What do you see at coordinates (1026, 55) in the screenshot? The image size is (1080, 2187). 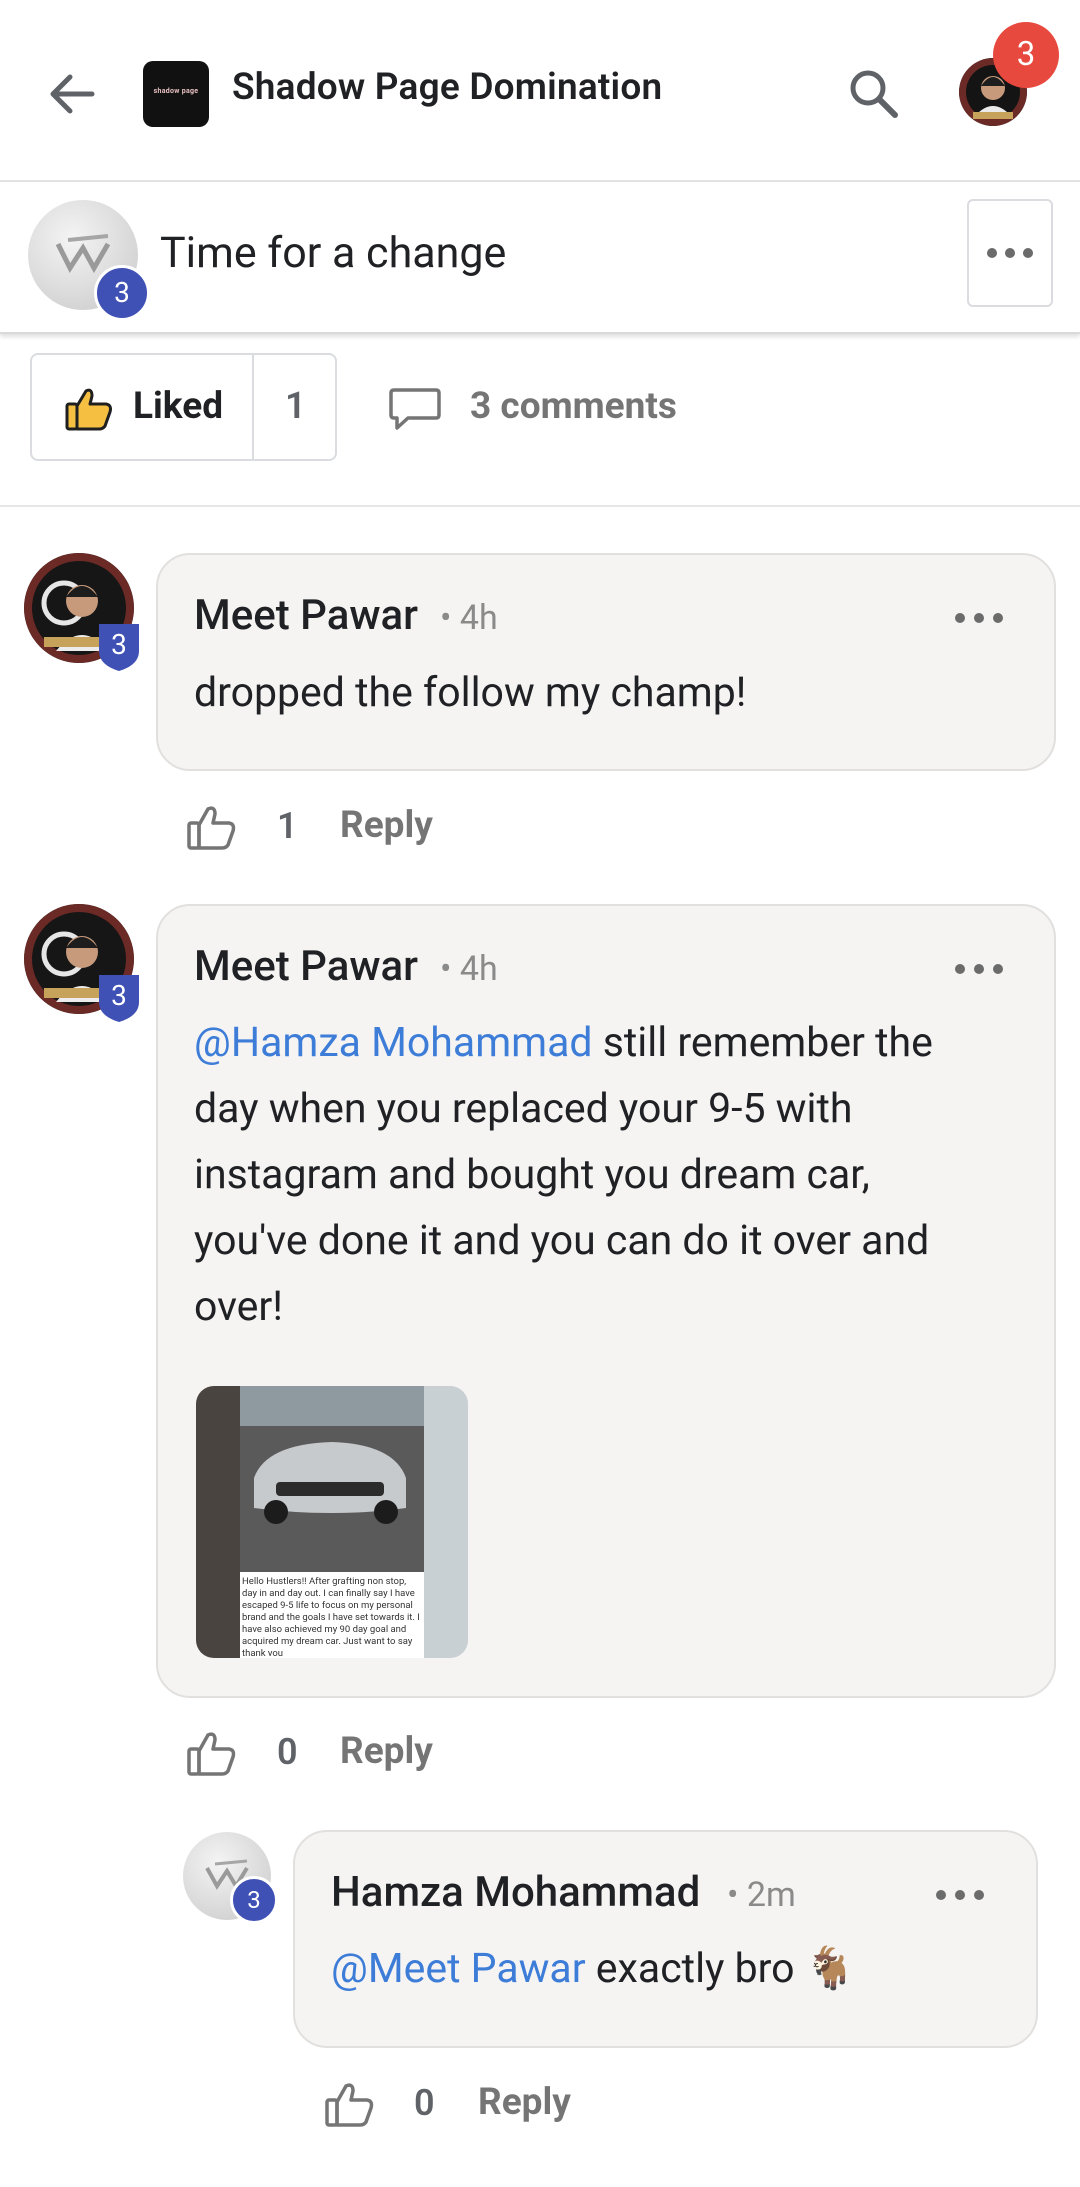 I see `notification-badge: 3` at bounding box center [1026, 55].